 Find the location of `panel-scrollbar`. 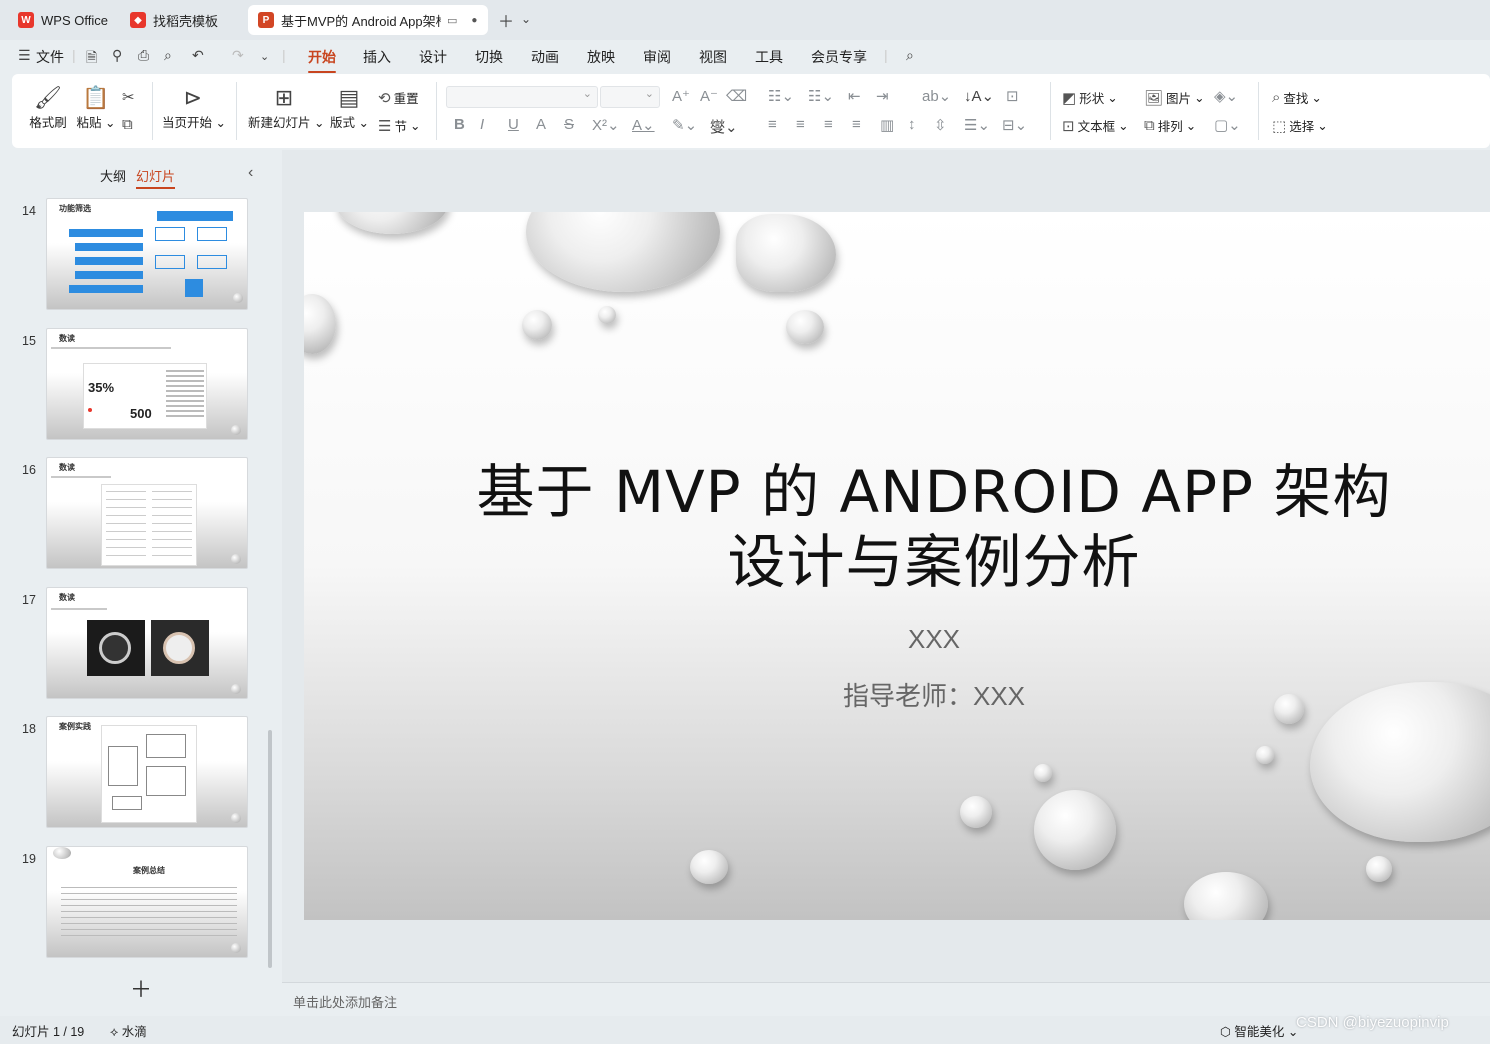

panel-scrollbar is located at coordinates (270, 849).